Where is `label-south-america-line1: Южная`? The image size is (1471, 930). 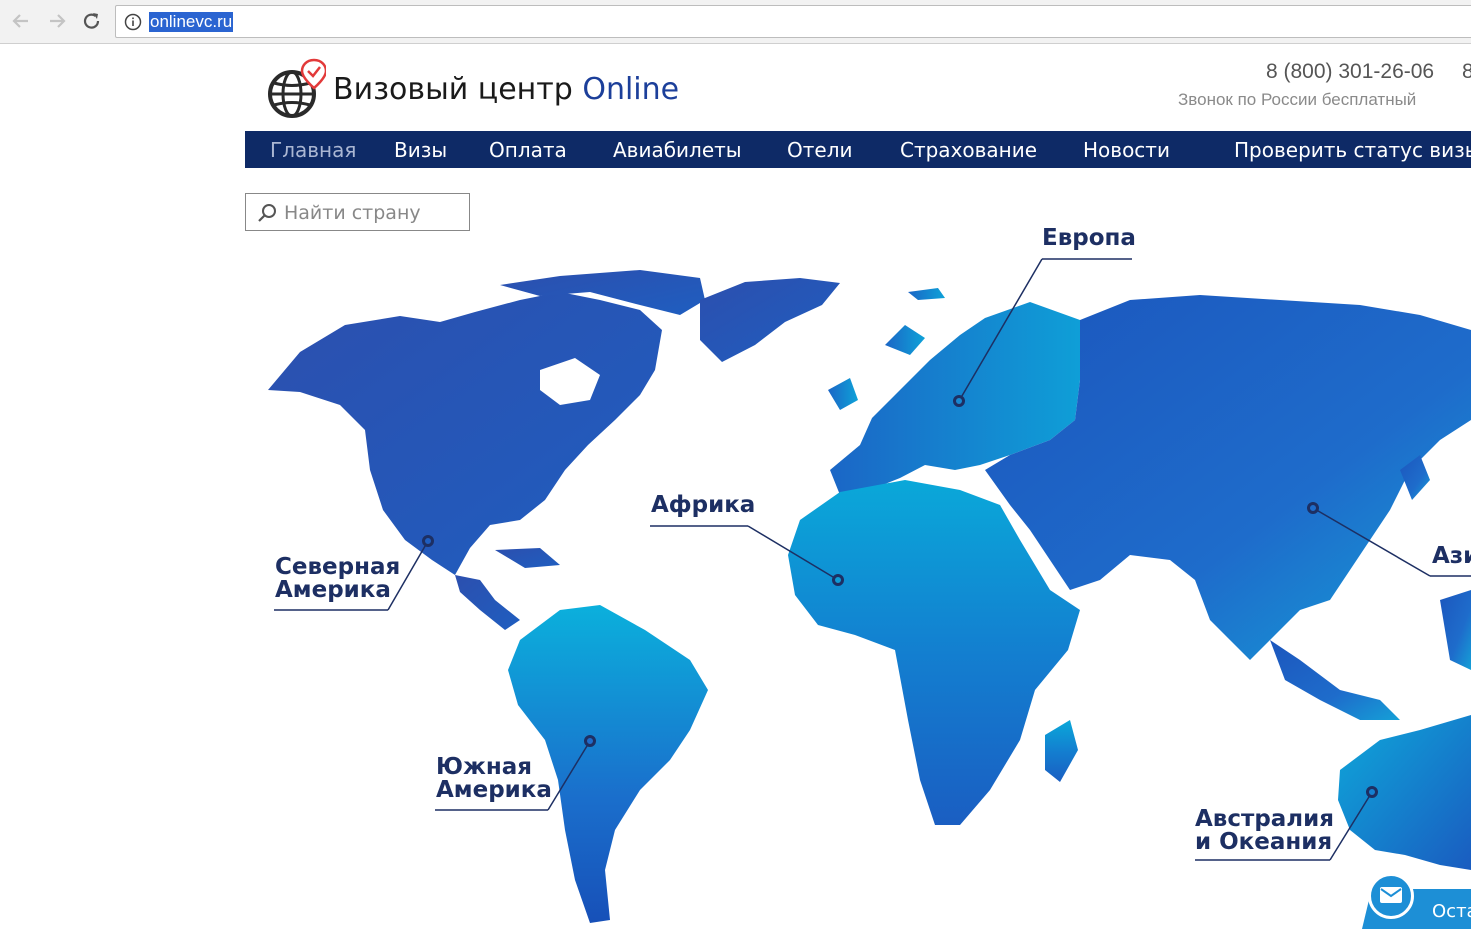
label-south-america-line1: Южная is located at coordinates (494, 767).